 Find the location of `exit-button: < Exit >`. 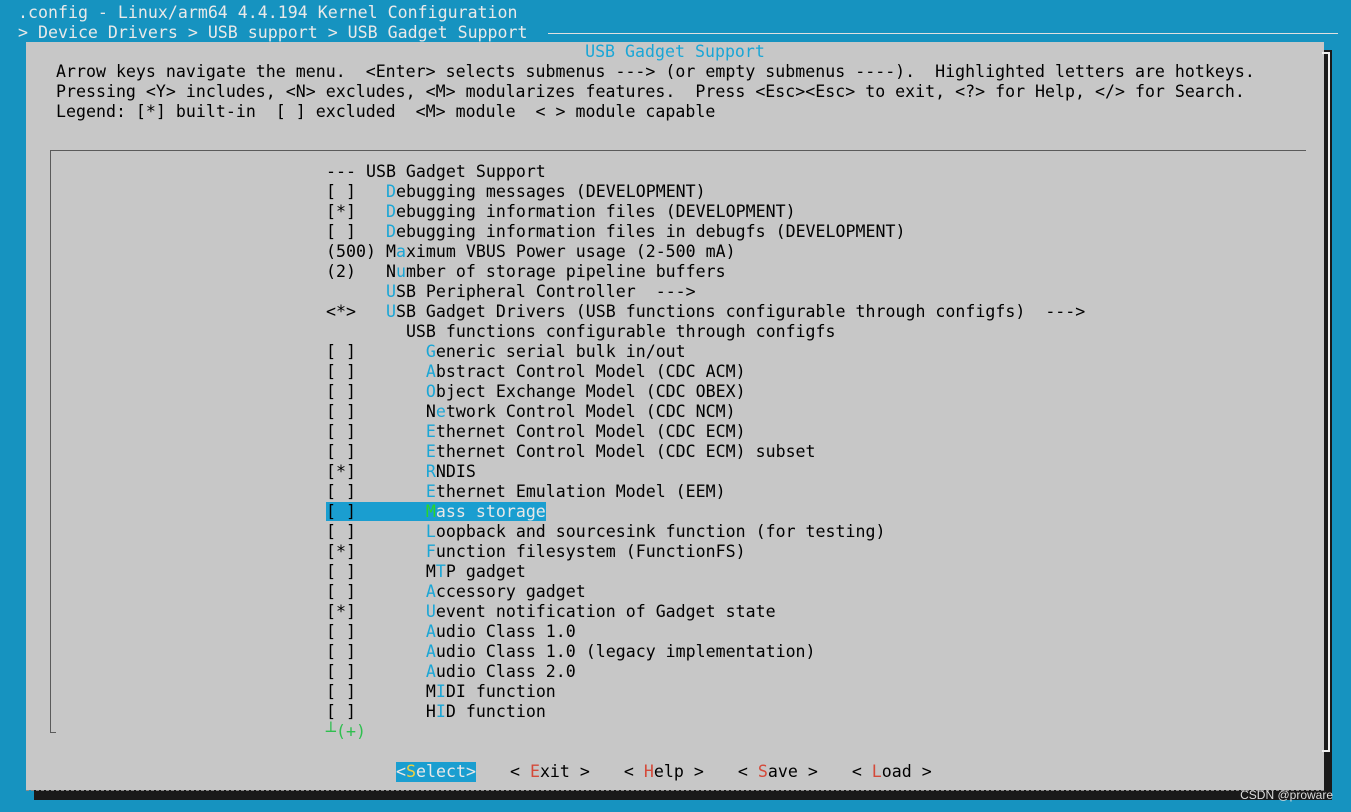

exit-button: < Exit > is located at coordinates (550, 772).